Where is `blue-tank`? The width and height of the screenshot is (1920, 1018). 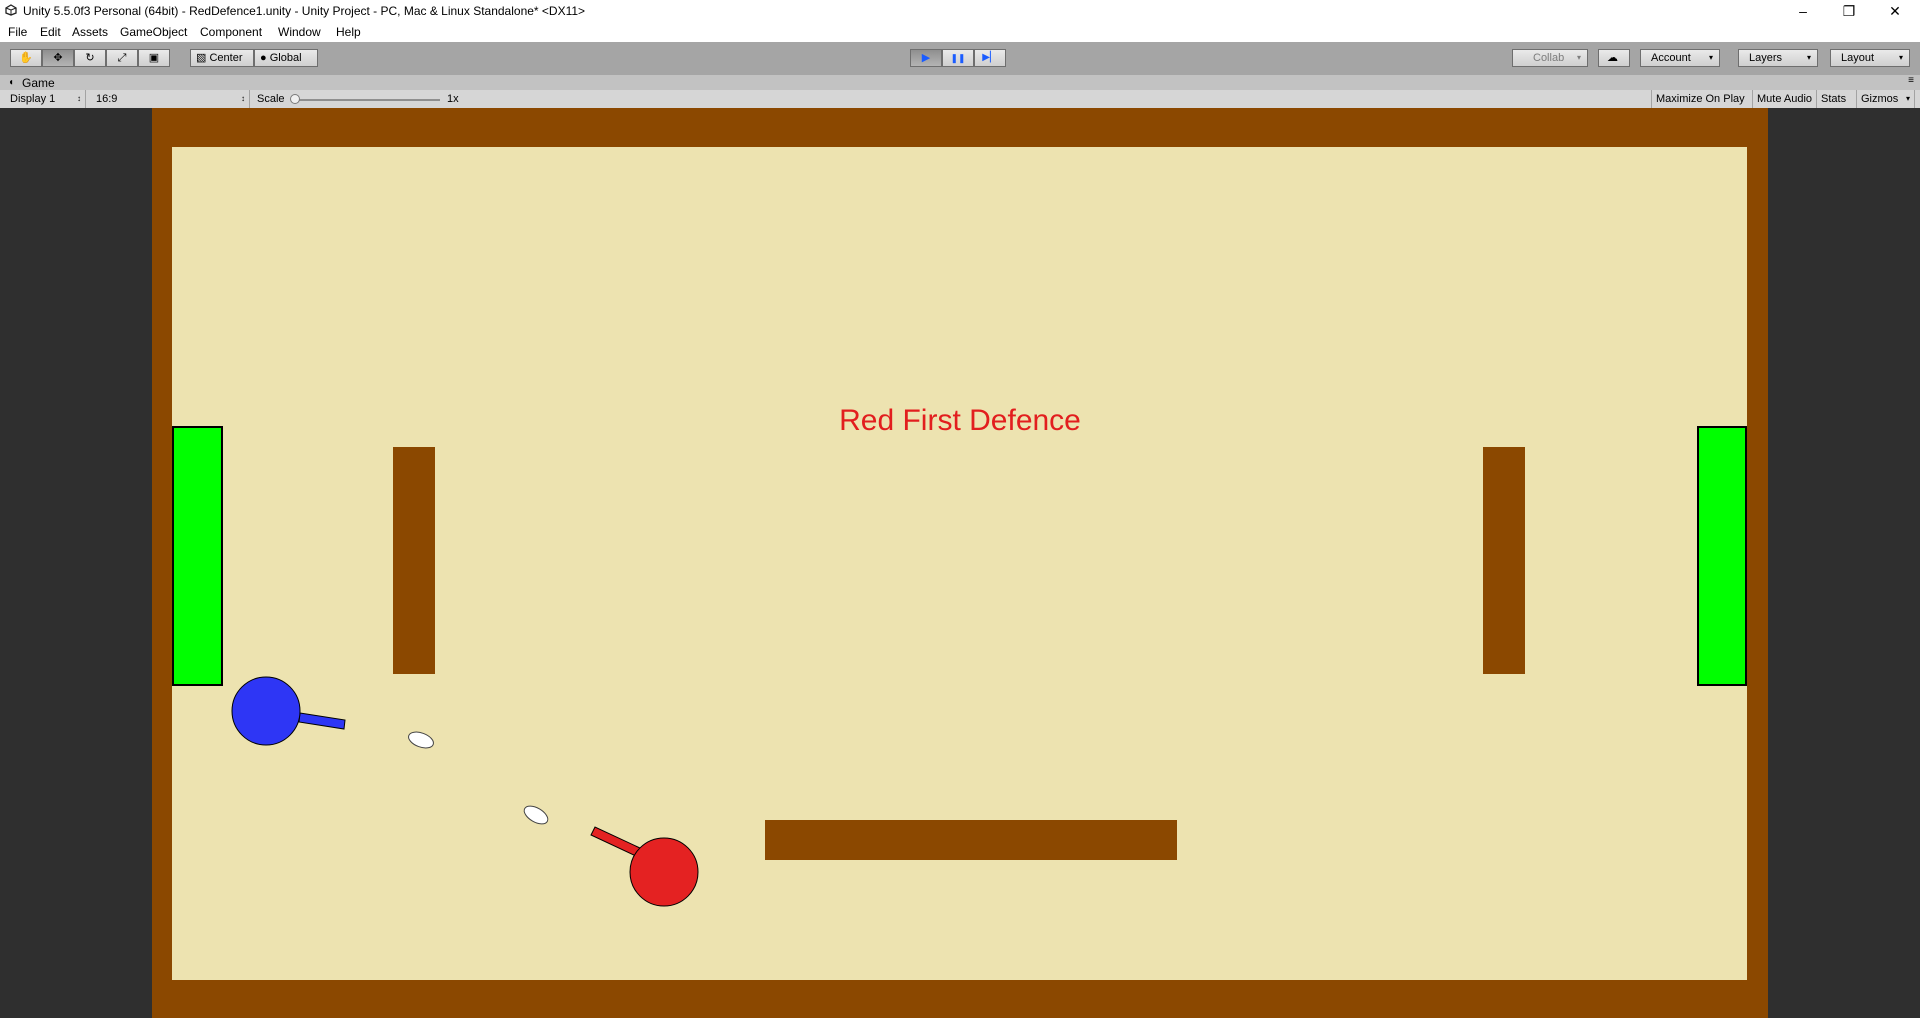
blue-tank is located at coordinates (288, 711).